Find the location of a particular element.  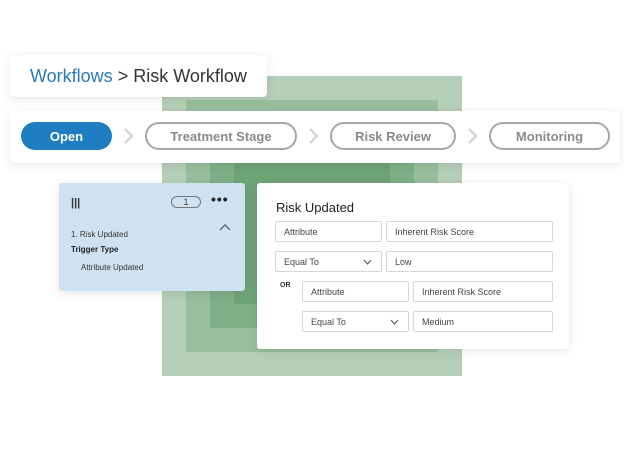

trigger-type-value: Attribute Updated is located at coordinates (112, 267).